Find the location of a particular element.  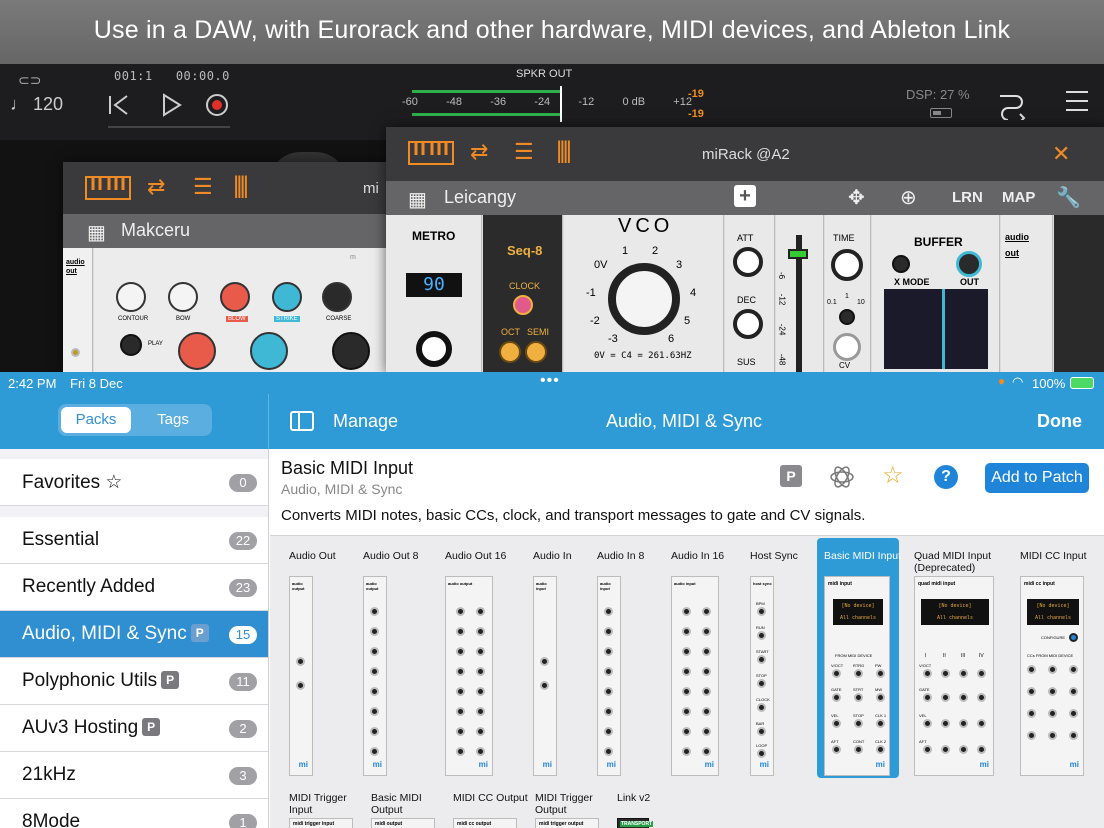

module-tile-midi-trigger-output: MIDI Trigger Output midi trigger output is located at coordinates (575, 810).